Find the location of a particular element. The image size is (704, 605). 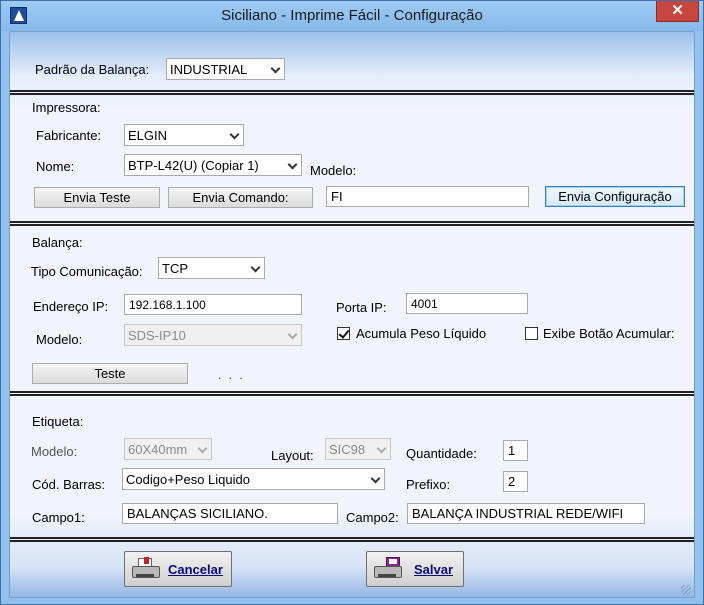

close-button: ✕ is located at coordinates (677, 11).